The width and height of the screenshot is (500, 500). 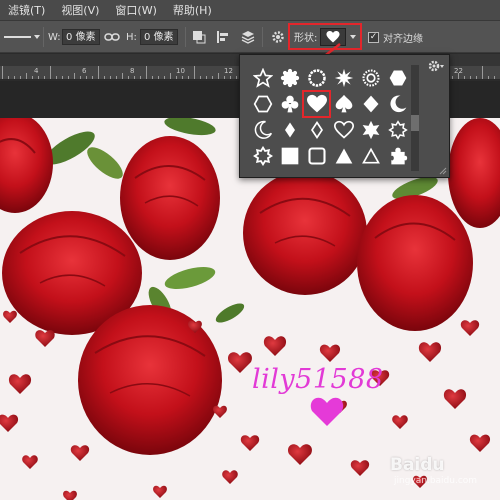 I want to click on baidu-watermark: Baidu, so click(x=417, y=465).